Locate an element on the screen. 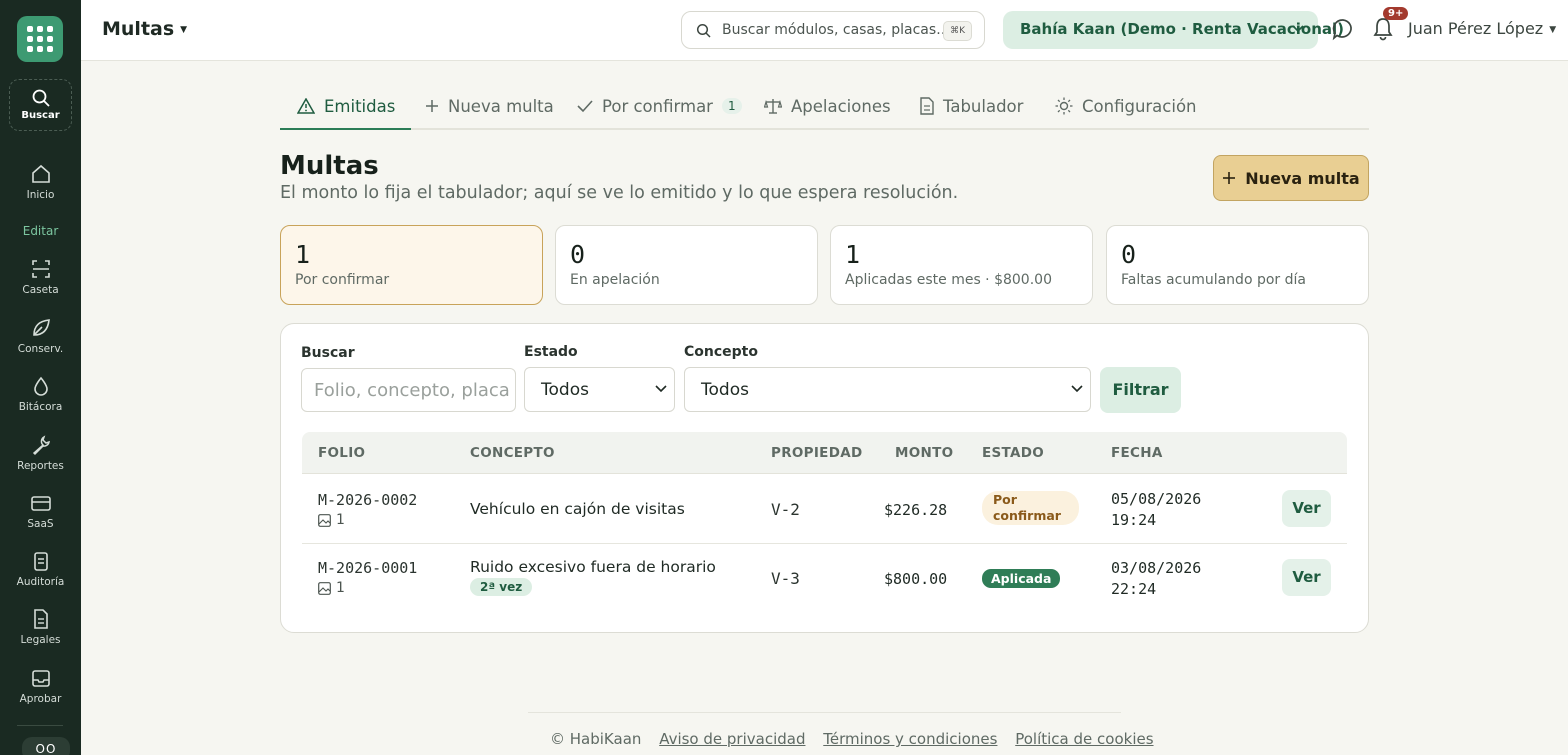 This screenshot has height=755, width=1568. estado-select: Todos is located at coordinates (599, 389).